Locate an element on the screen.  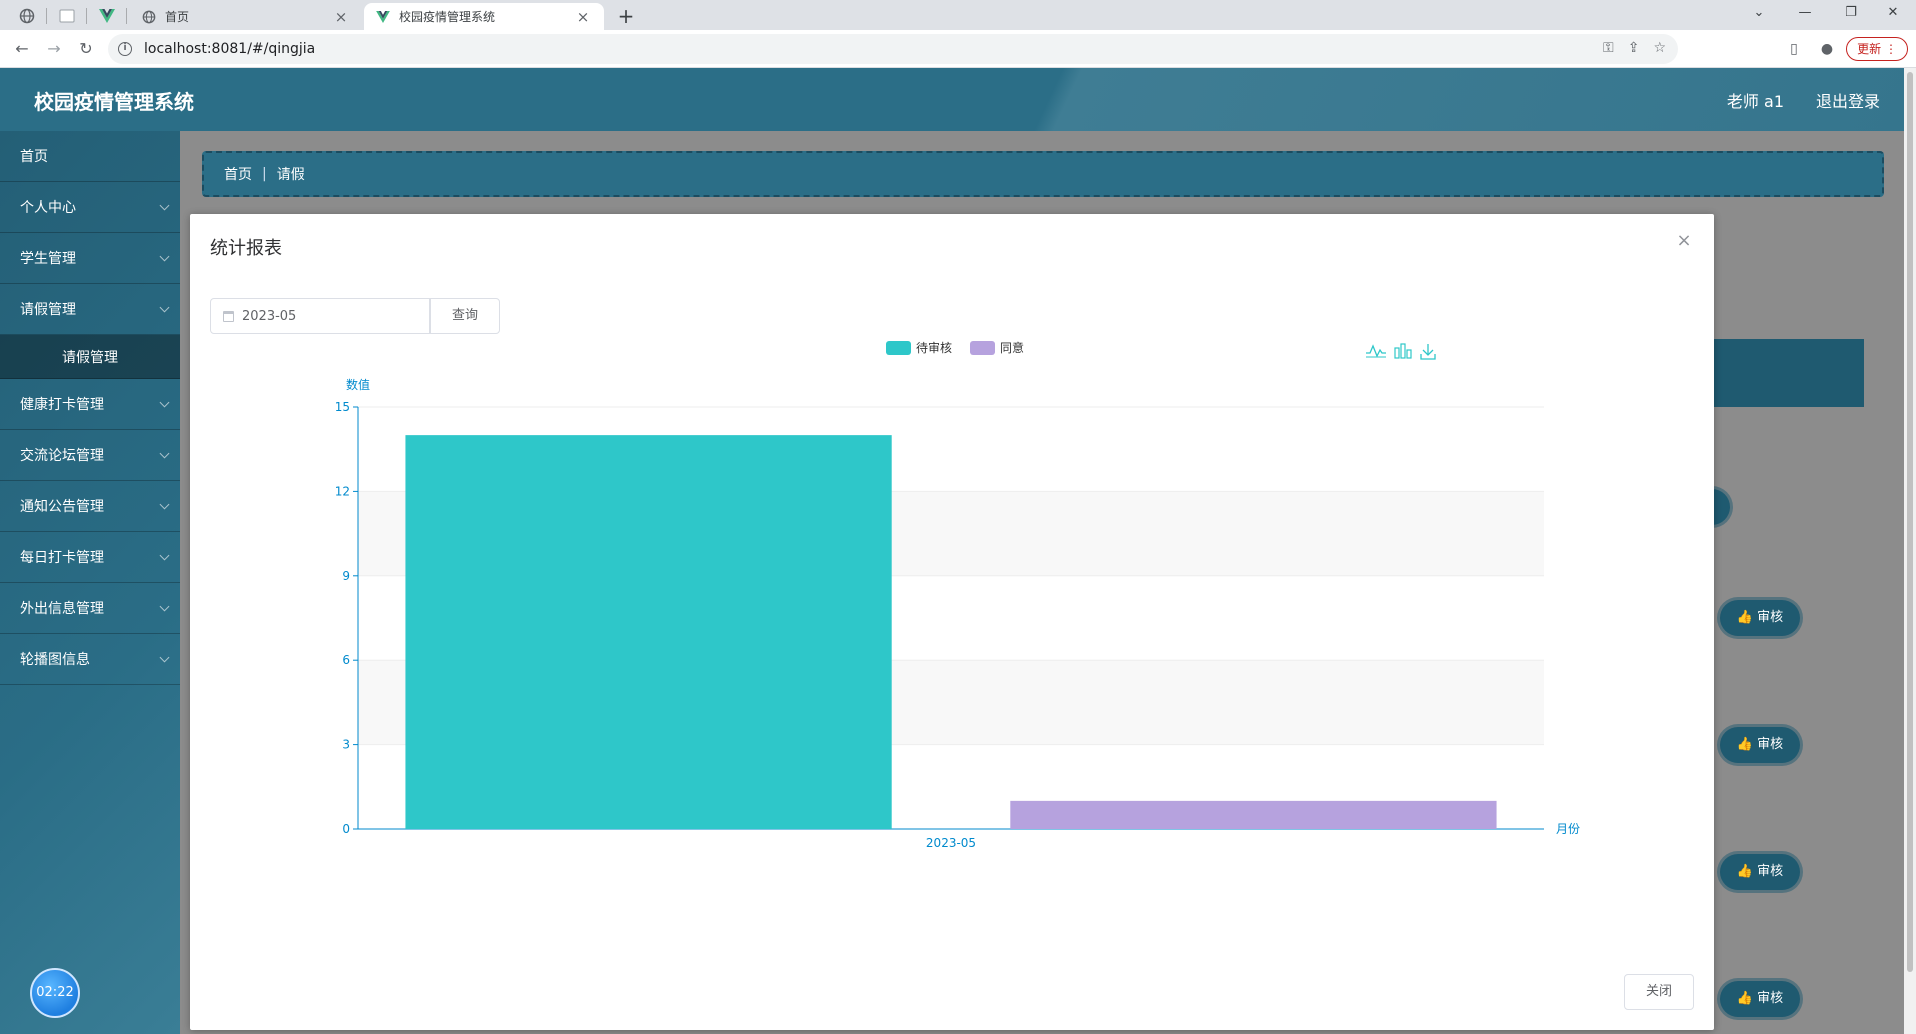
breadcrumb-home: 首页 is located at coordinates (238, 174).